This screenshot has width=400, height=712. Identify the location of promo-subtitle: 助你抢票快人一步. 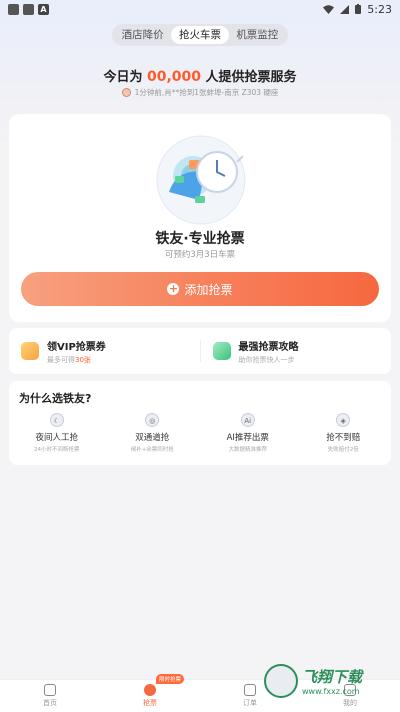
(266, 359).